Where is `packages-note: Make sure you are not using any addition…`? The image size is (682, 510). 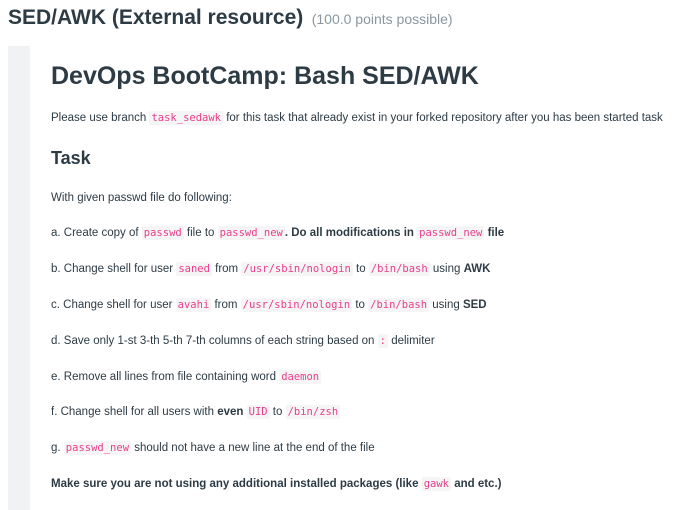 packages-note: Make sure you are not using any addition… is located at coordinates (276, 484).